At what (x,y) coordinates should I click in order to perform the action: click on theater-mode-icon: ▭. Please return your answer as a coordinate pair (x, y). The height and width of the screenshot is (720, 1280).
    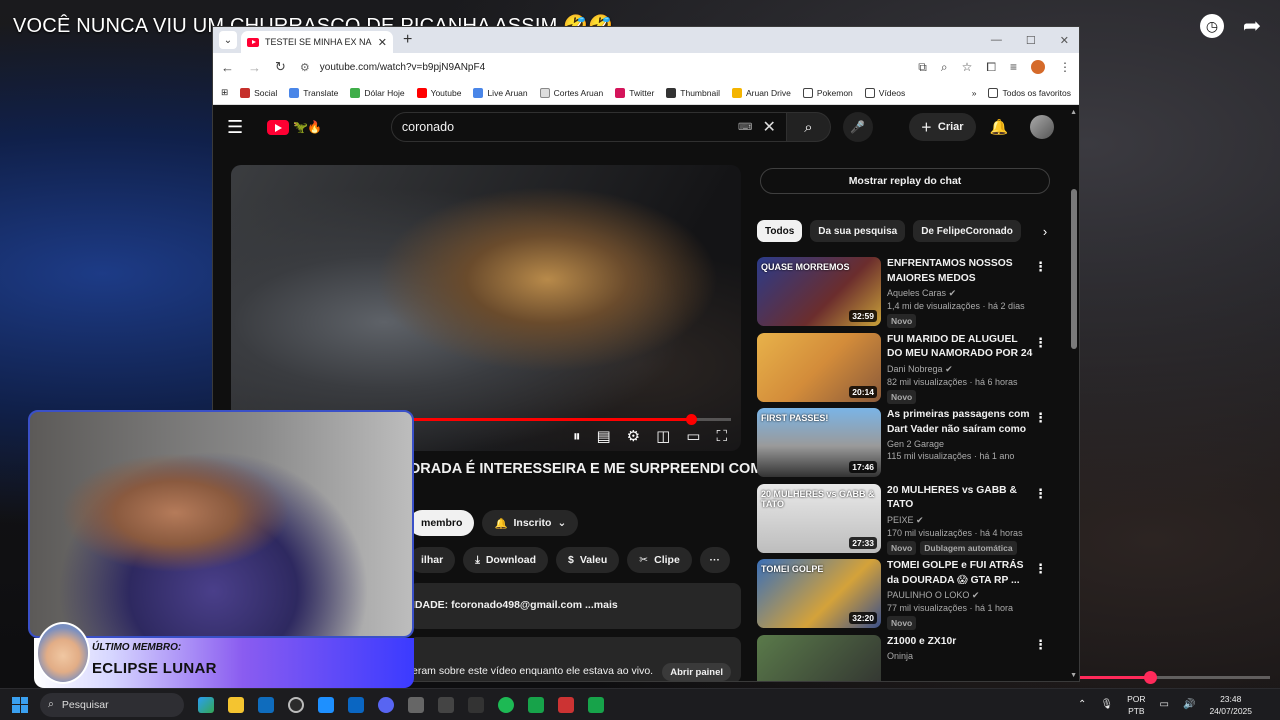
    Looking at the image, I should click on (693, 436).